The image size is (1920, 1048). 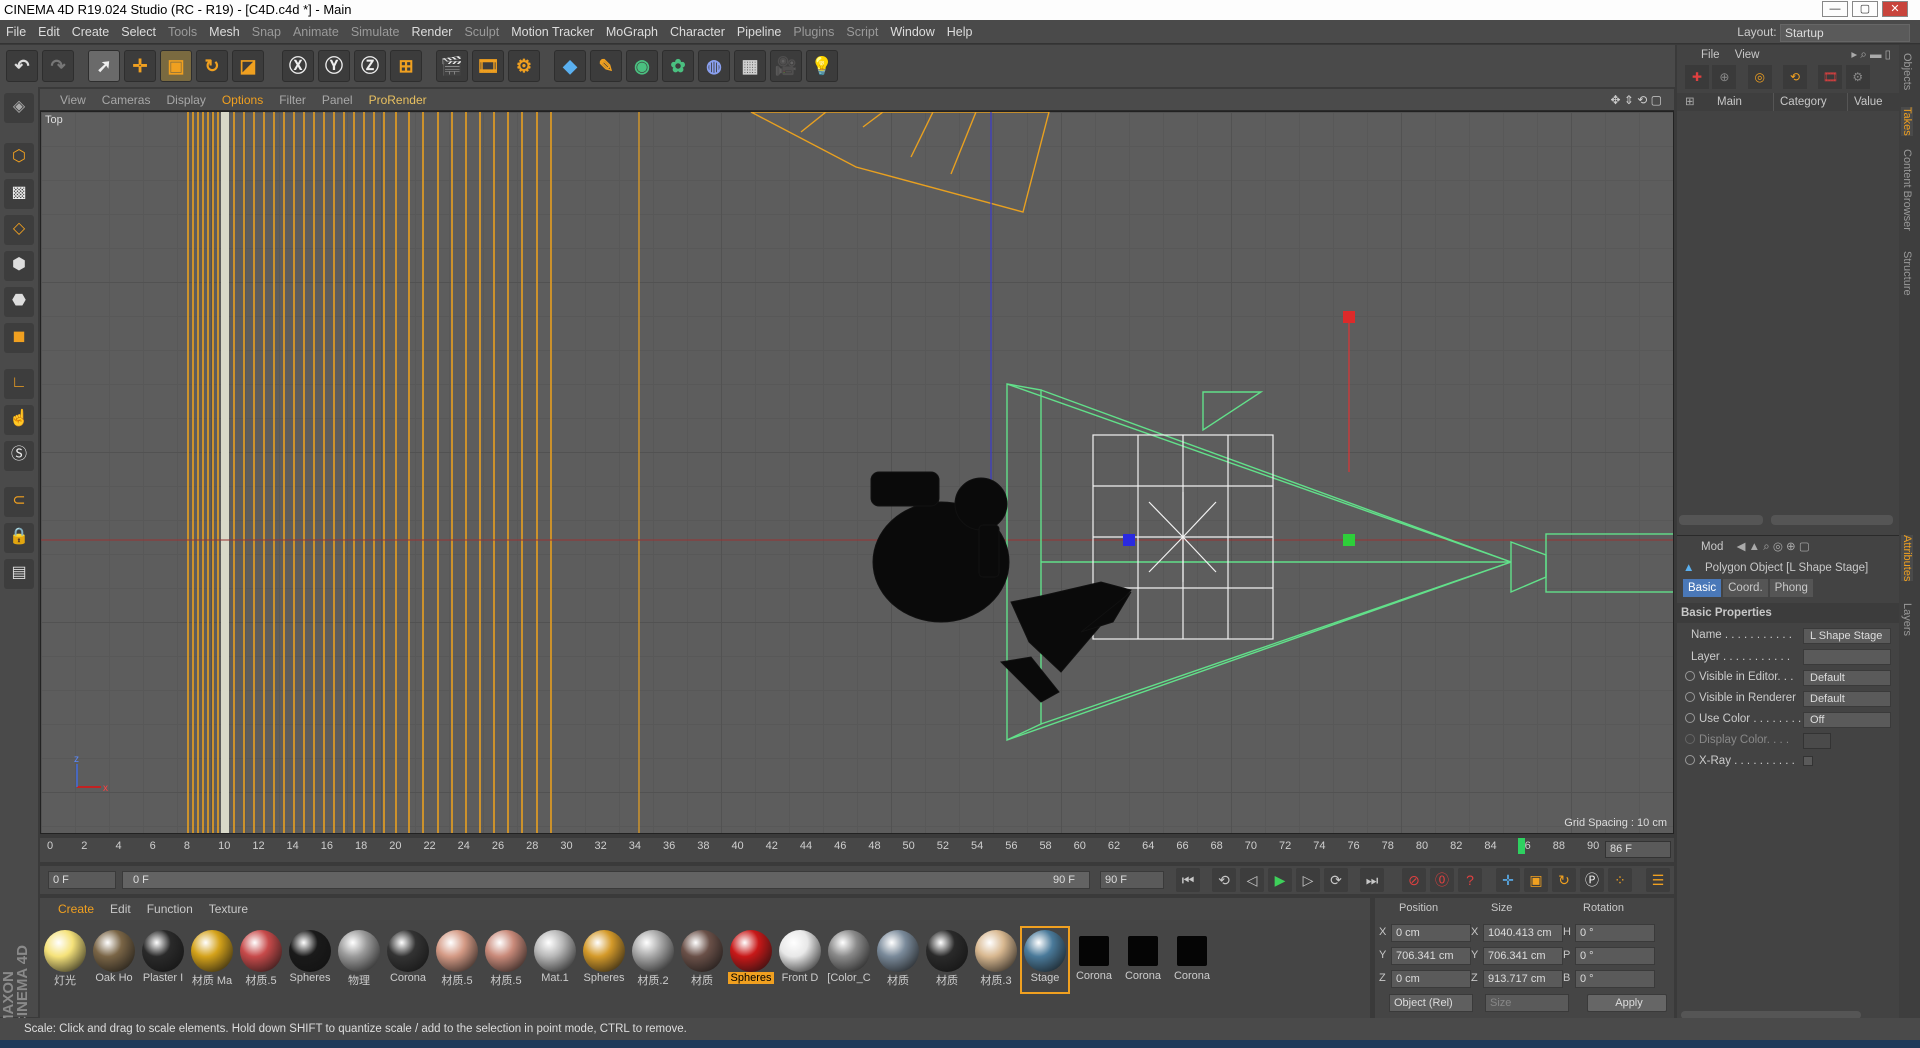 What do you see at coordinates (1470, 880) in the screenshot?
I see `keyframe-selection-icon: ?` at bounding box center [1470, 880].